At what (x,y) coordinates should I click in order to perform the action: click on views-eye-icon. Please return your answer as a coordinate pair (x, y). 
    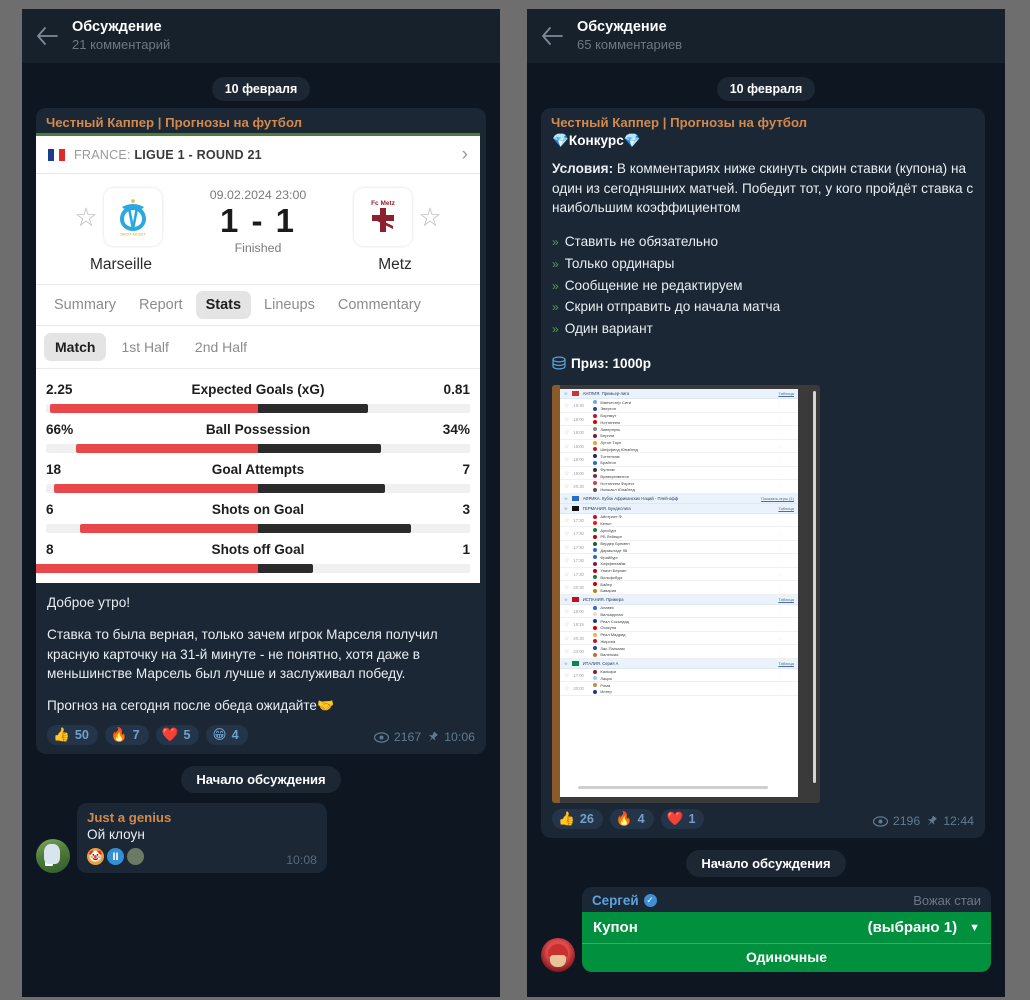
    Looking at the image, I should click on (381, 737).